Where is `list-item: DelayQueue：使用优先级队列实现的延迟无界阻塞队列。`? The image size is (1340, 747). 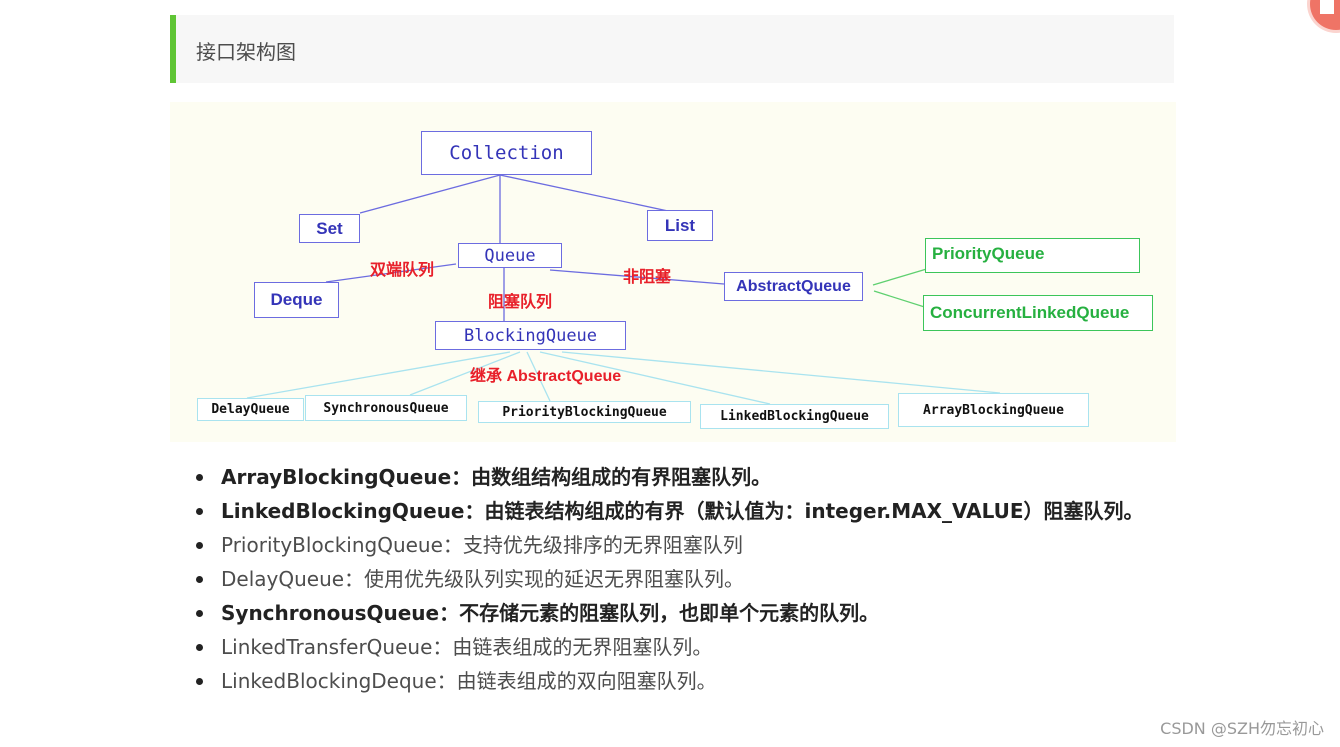
list-item: DelayQueue：使用优先级队列实现的延迟无界阻塞队列。 is located at coordinates (670, 579).